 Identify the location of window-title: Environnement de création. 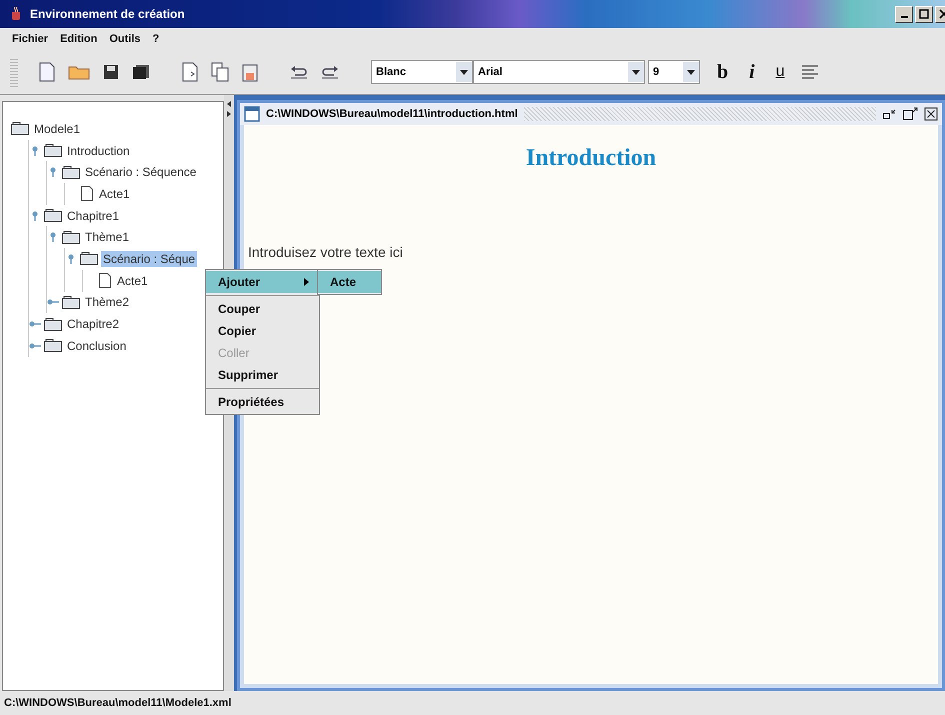
(108, 14).